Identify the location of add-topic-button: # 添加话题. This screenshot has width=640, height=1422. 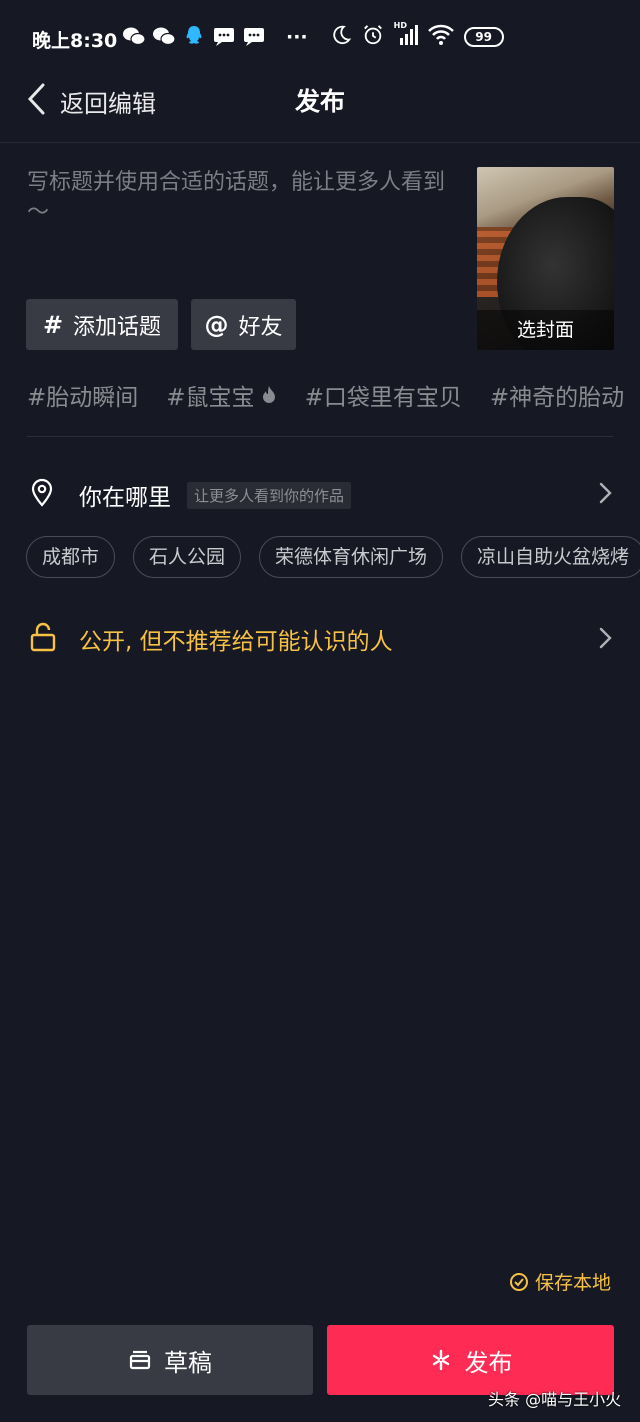
(102, 324).